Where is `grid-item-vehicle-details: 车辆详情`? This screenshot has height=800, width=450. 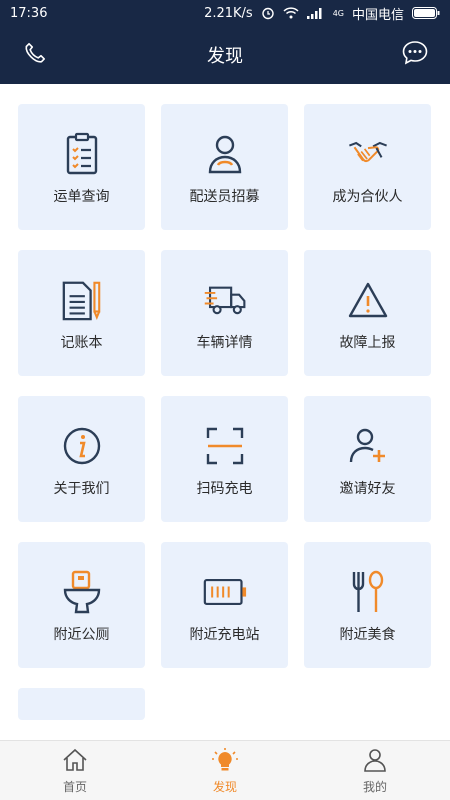
grid-item-vehicle-details: 车辆详情 is located at coordinates (224, 313).